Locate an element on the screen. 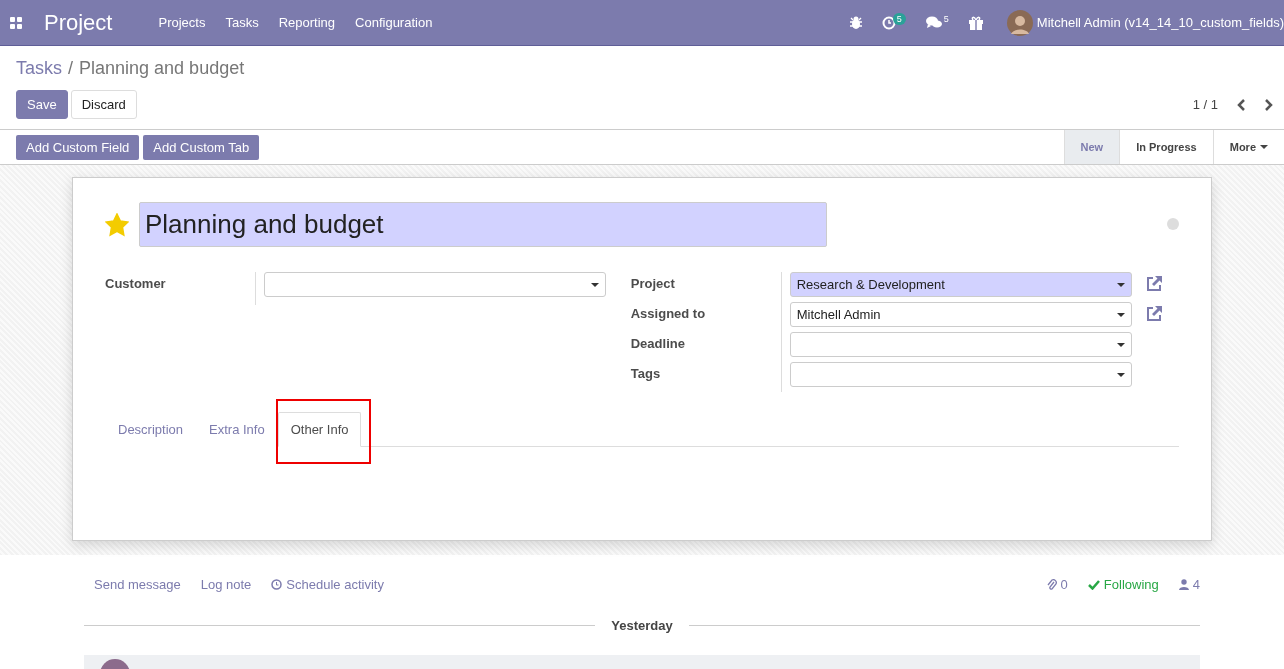  menu-item: Tasks is located at coordinates (242, 22).